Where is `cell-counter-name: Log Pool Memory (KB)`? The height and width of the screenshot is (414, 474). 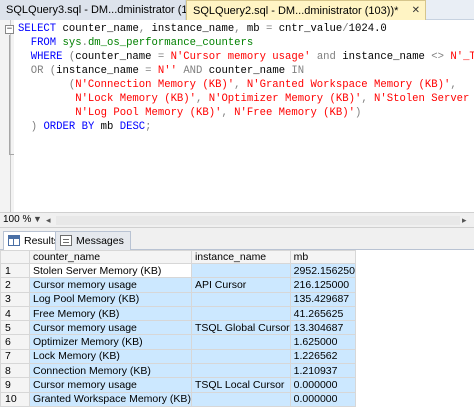 cell-counter-name: Log Pool Memory (KB) is located at coordinates (110, 299).